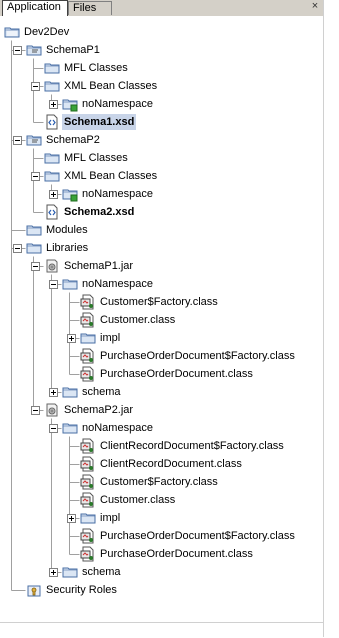  What do you see at coordinates (161, 8) in the screenshot?
I see `navigator-tab-bar: Application Files ×` at bounding box center [161, 8].